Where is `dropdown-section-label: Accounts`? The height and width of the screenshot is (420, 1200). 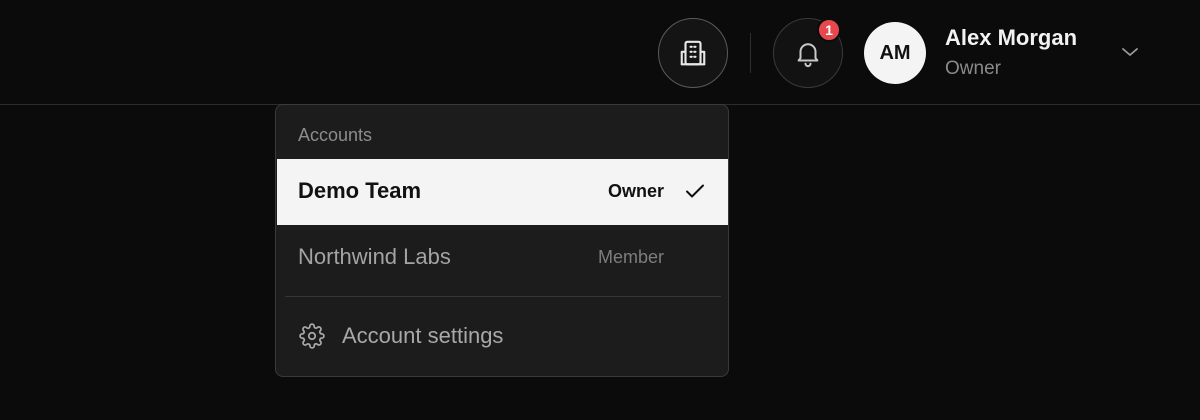 dropdown-section-label: Accounts is located at coordinates (335, 135).